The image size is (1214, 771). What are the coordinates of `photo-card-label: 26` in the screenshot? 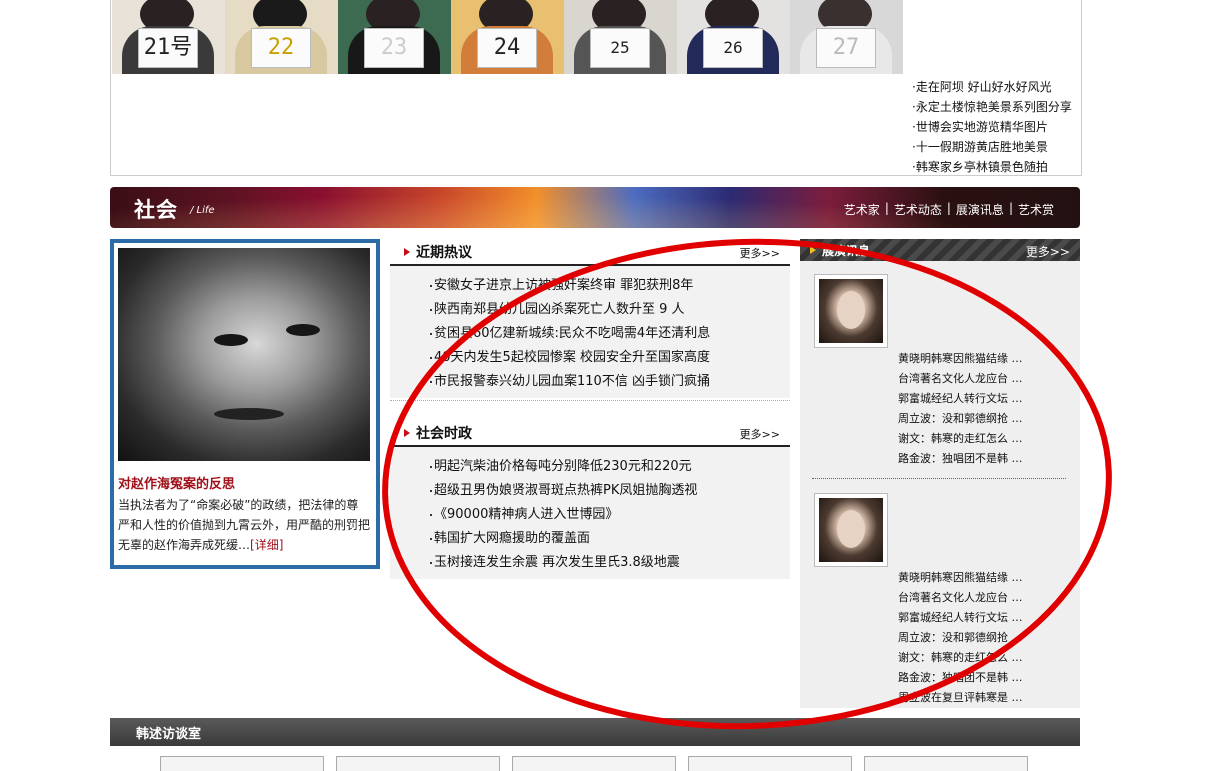 It's located at (733, 48).